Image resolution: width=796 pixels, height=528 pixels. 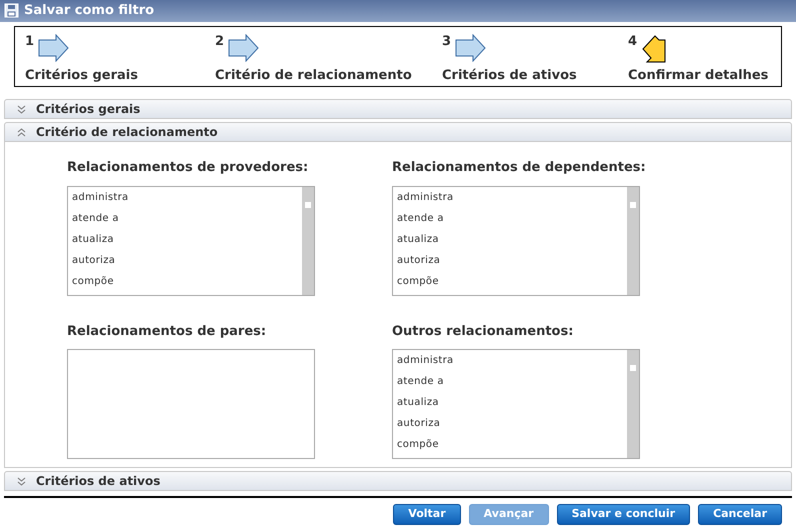 What do you see at coordinates (398, 109) in the screenshot?
I see `section-header: Critérios gerais` at bounding box center [398, 109].